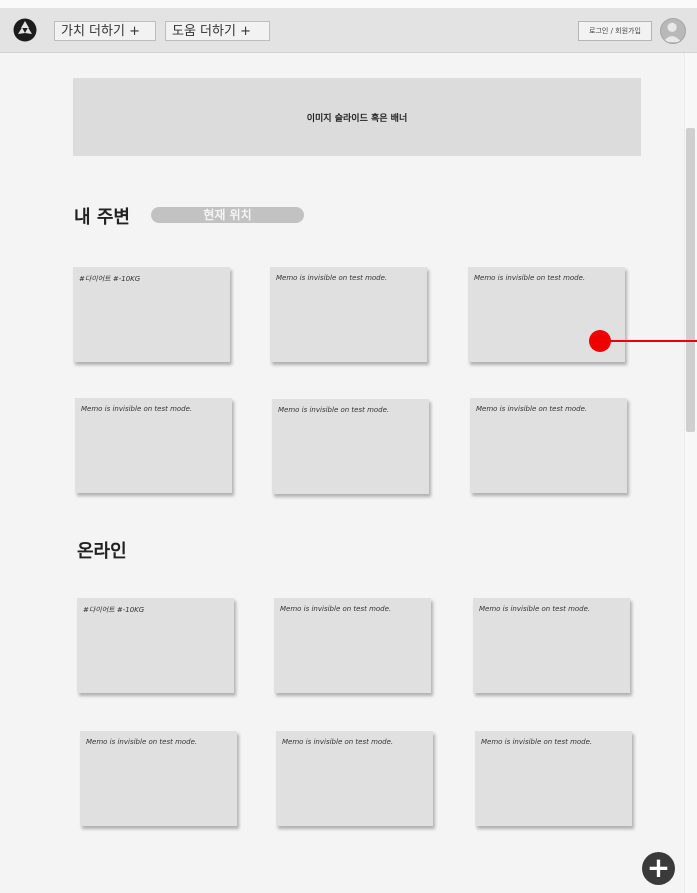  What do you see at coordinates (105, 31) in the screenshot?
I see `nav-add-value-button: 가치 더하기 +` at bounding box center [105, 31].